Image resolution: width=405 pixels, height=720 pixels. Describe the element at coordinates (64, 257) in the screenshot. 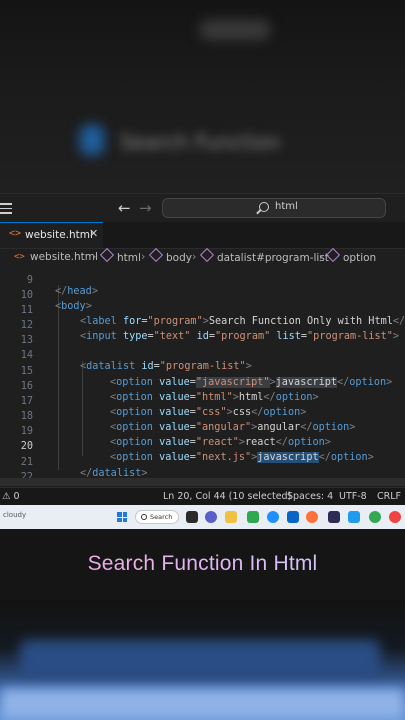

I see `breadcrumb-item-file: website.html` at that location.